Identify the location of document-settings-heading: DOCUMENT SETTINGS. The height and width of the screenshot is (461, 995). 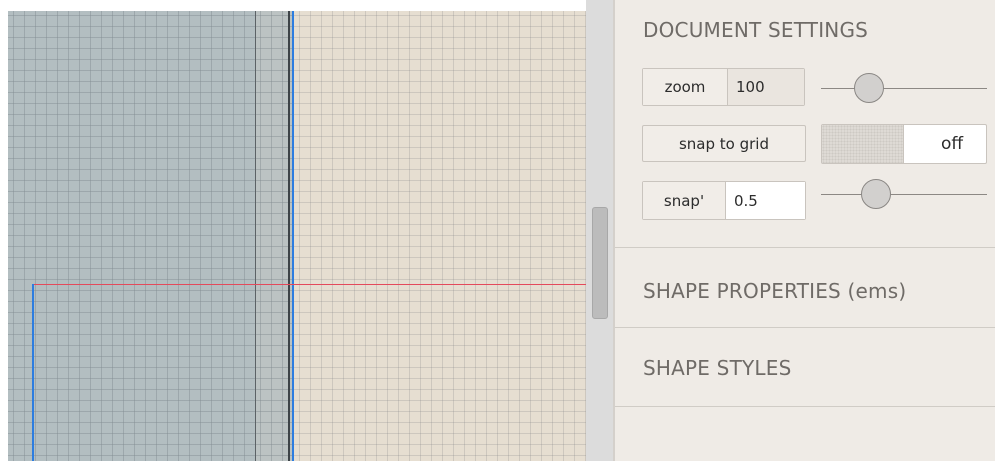
(755, 30).